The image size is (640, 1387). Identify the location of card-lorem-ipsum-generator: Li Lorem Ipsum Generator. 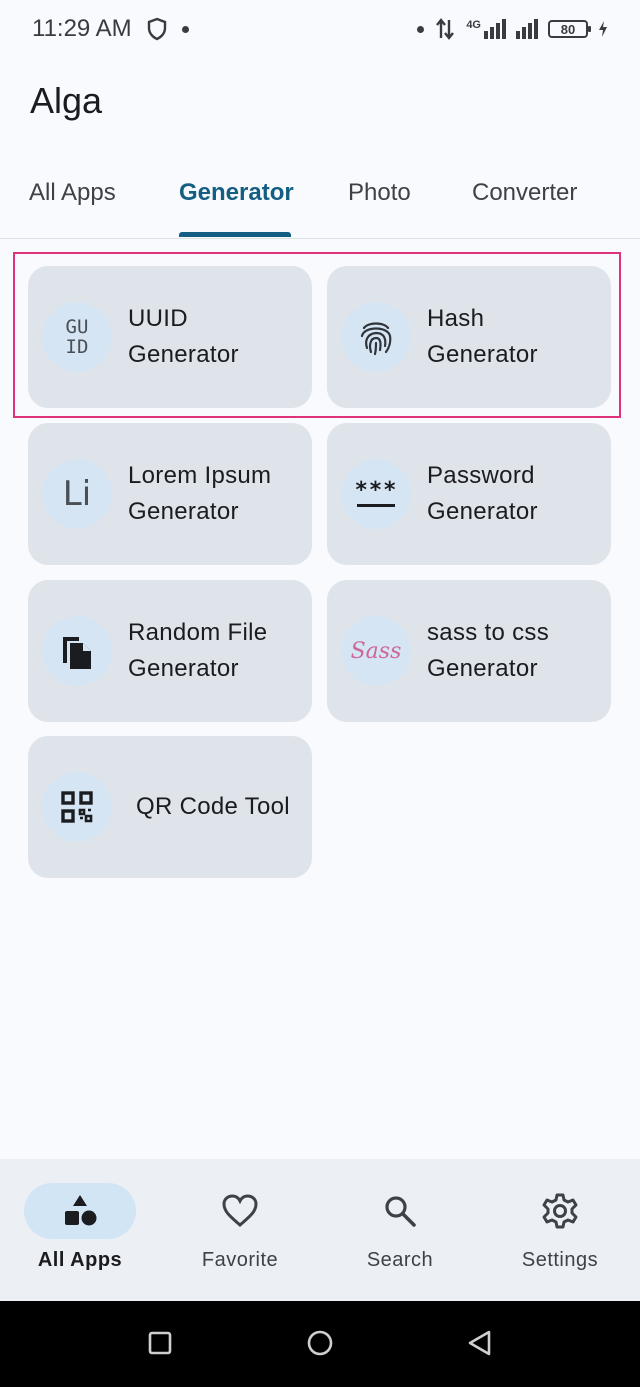
(170, 494).